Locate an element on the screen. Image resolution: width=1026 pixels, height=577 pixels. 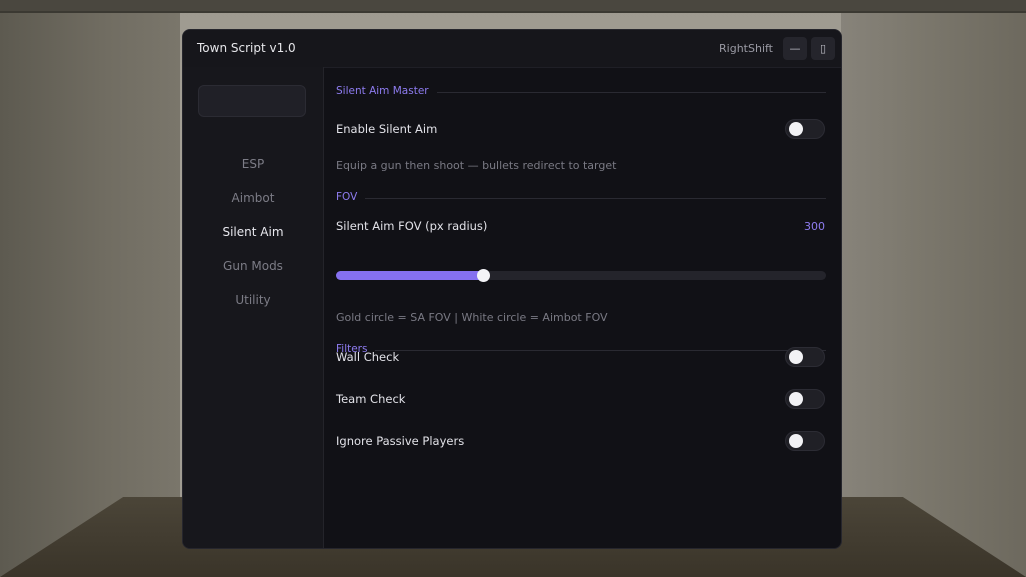
section-header-filters: Filters is located at coordinates (581, 350).